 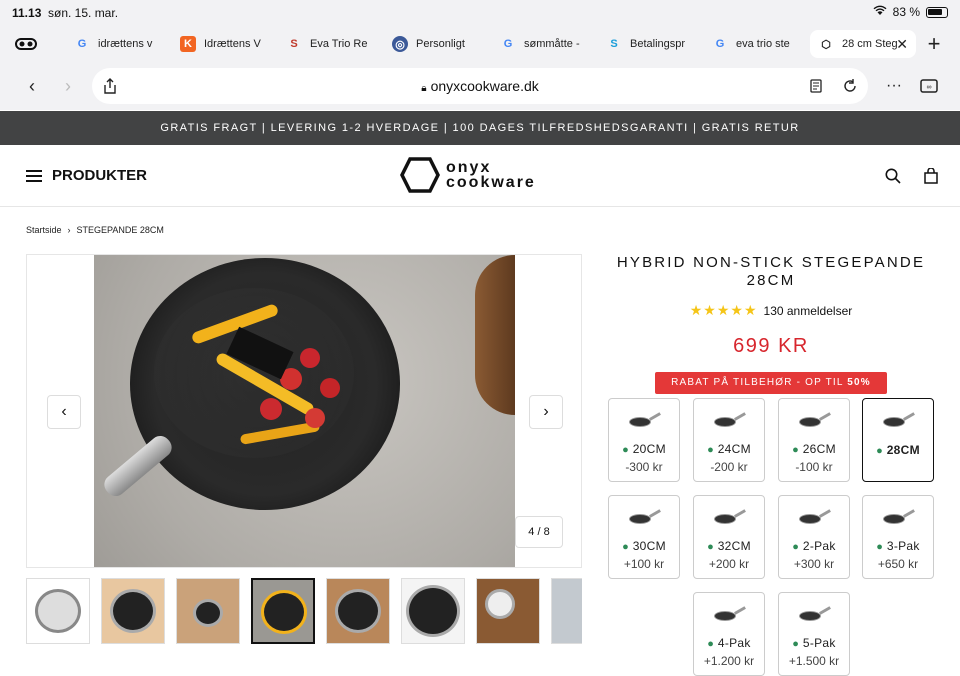 I want to click on back-icon: ‹, so click(x=32, y=86).